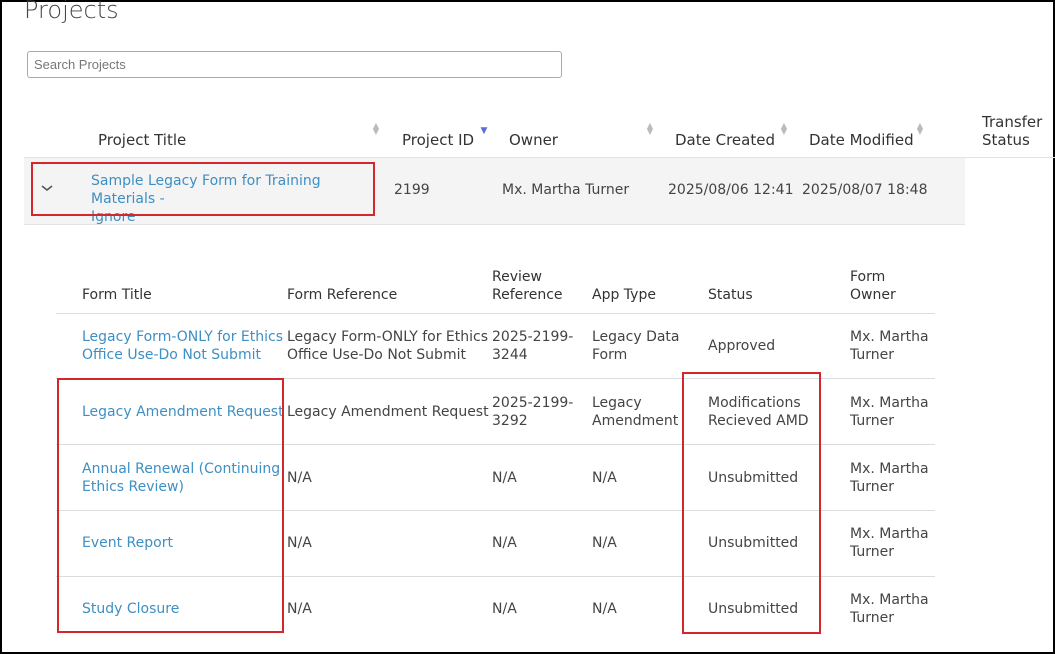 The width and height of the screenshot is (1055, 654). What do you see at coordinates (873, 286) in the screenshot?
I see `col-header-form-owner: Form Owner` at bounding box center [873, 286].